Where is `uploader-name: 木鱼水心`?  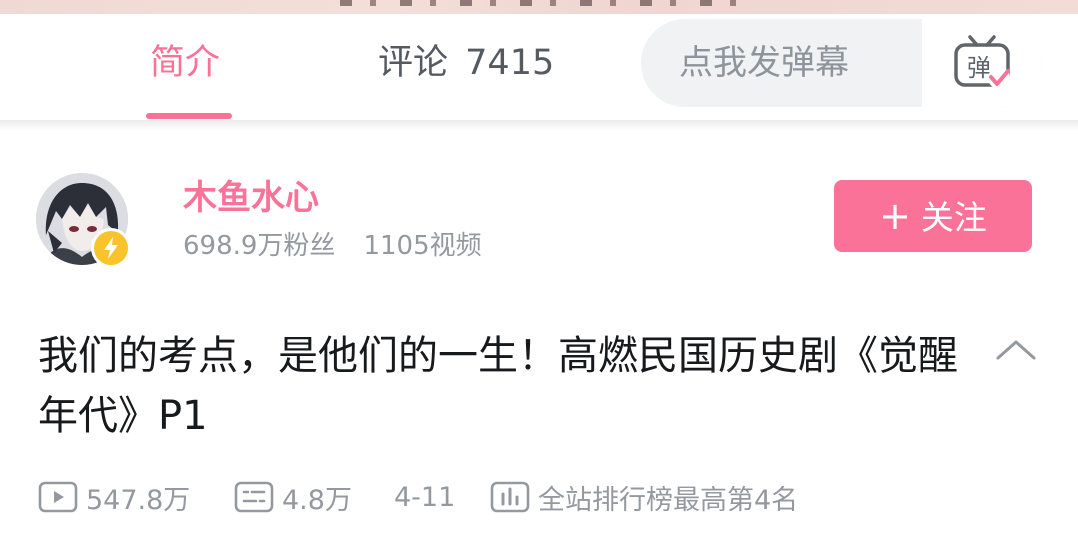 uploader-name: 木鱼水心 is located at coordinates (251, 198).